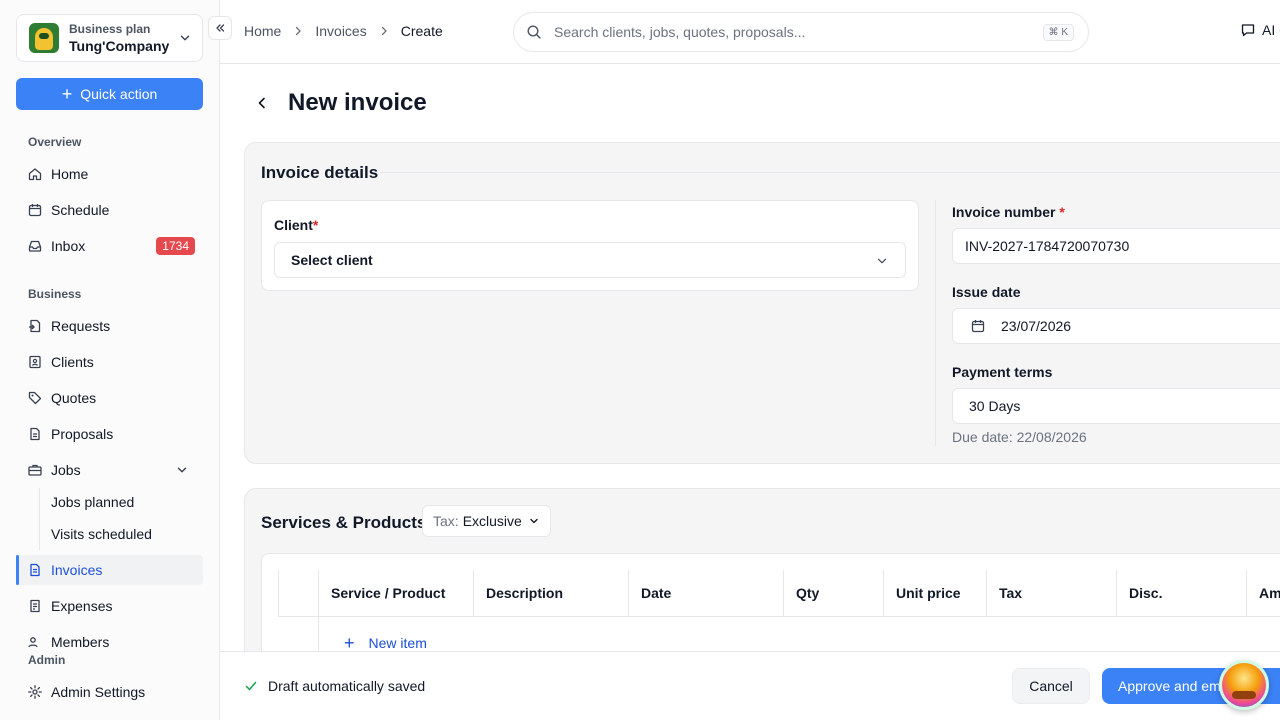  What do you see at coordinates (35, 570) in the screenshot?
I see `invoice-icon` at bounding box center [35, 570].